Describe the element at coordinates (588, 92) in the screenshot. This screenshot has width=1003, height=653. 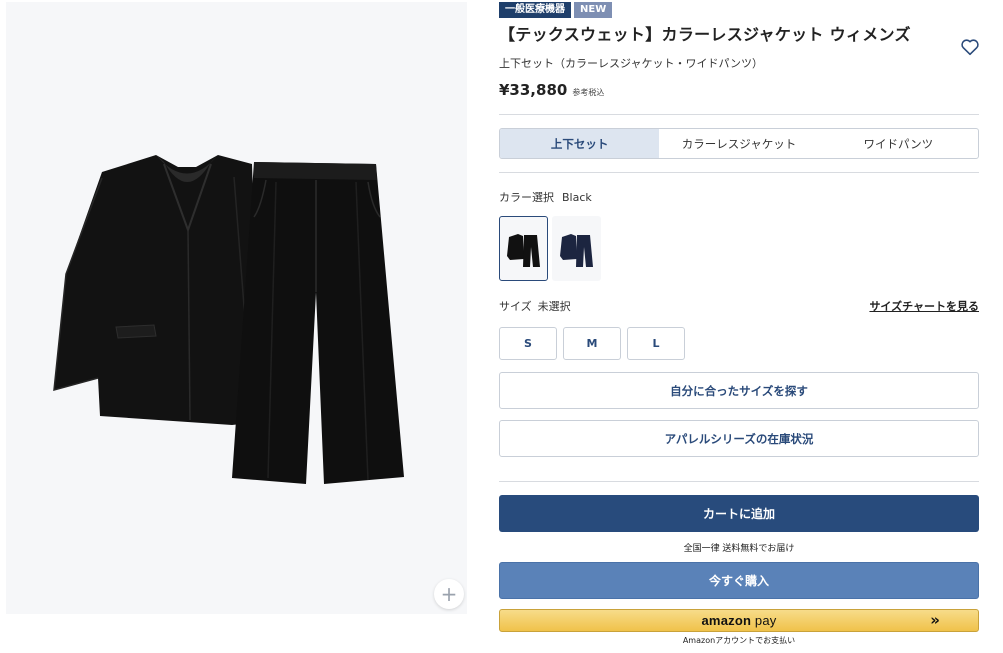
I see `price-note: 参考税込` at that location.